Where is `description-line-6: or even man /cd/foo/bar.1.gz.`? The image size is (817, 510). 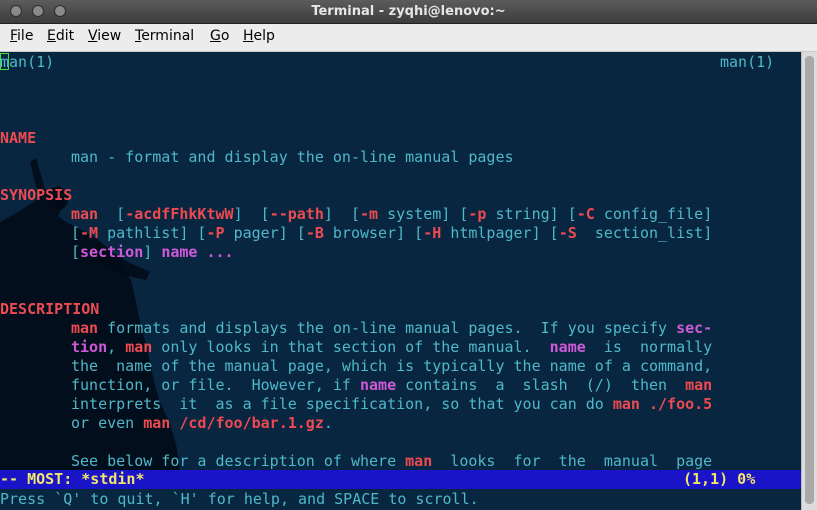 description-line-6: or even man /cd/foo/bar.1.gz. is located at coordinates (202, 423).